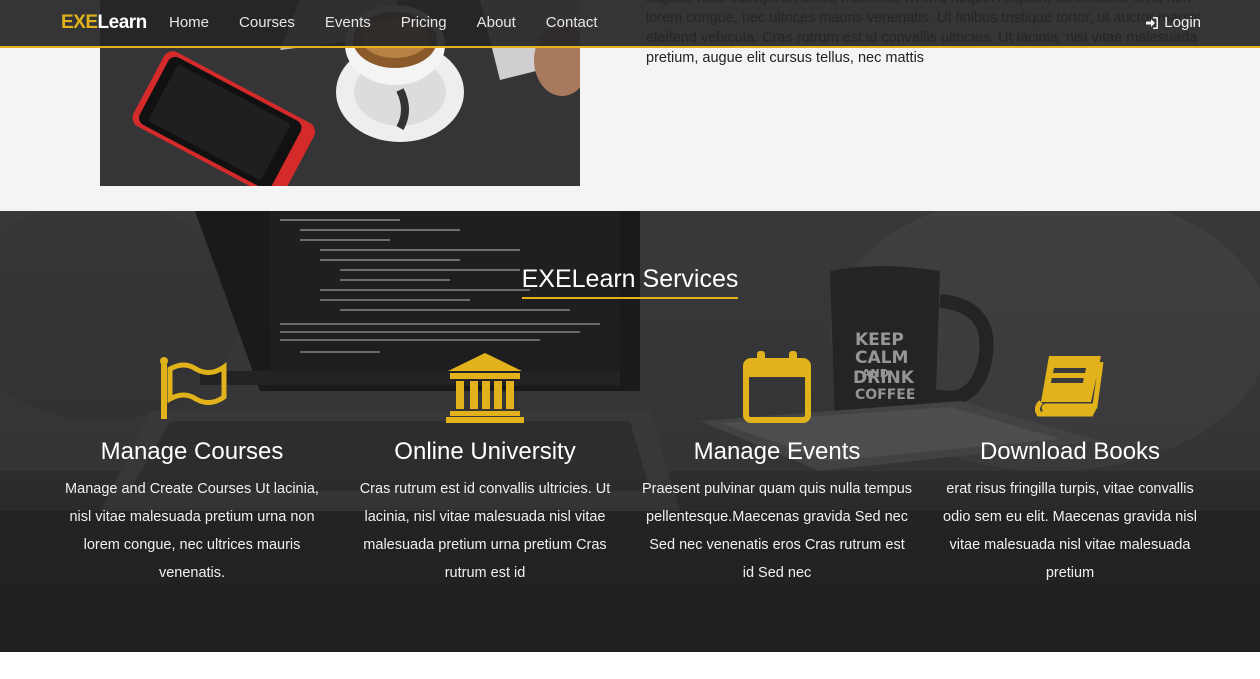 The image size is (1260, 679). What do you see at coordinates (192, 451) in the screenshot?
I see `service-title: Manage Courses` at bounding box center [192, 451].